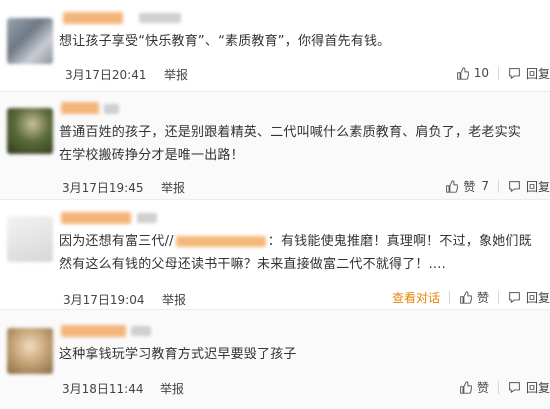  I want to click on like-button: 赞 7, so click(467, 186).